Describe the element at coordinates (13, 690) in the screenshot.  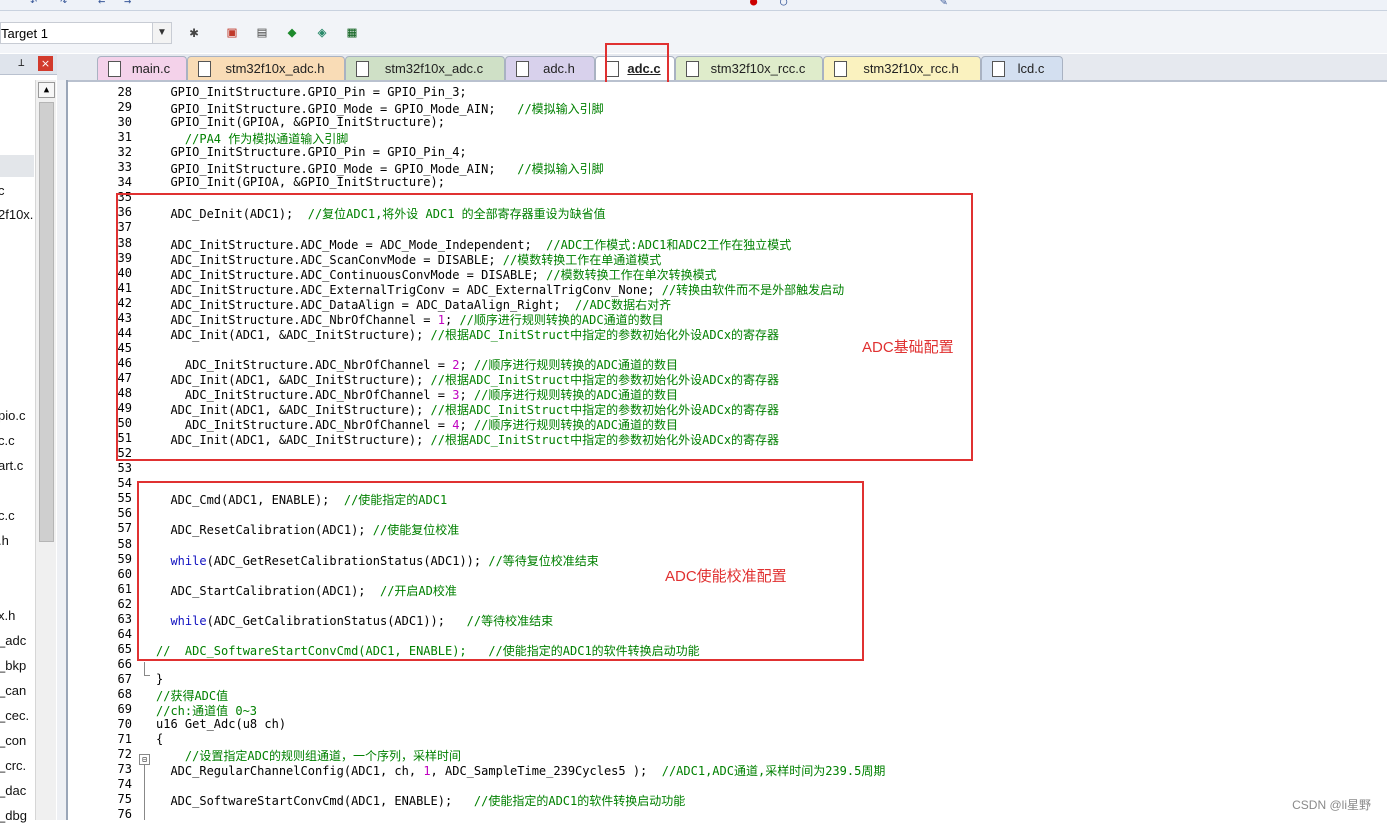
I see `project-item: _can` at that location.